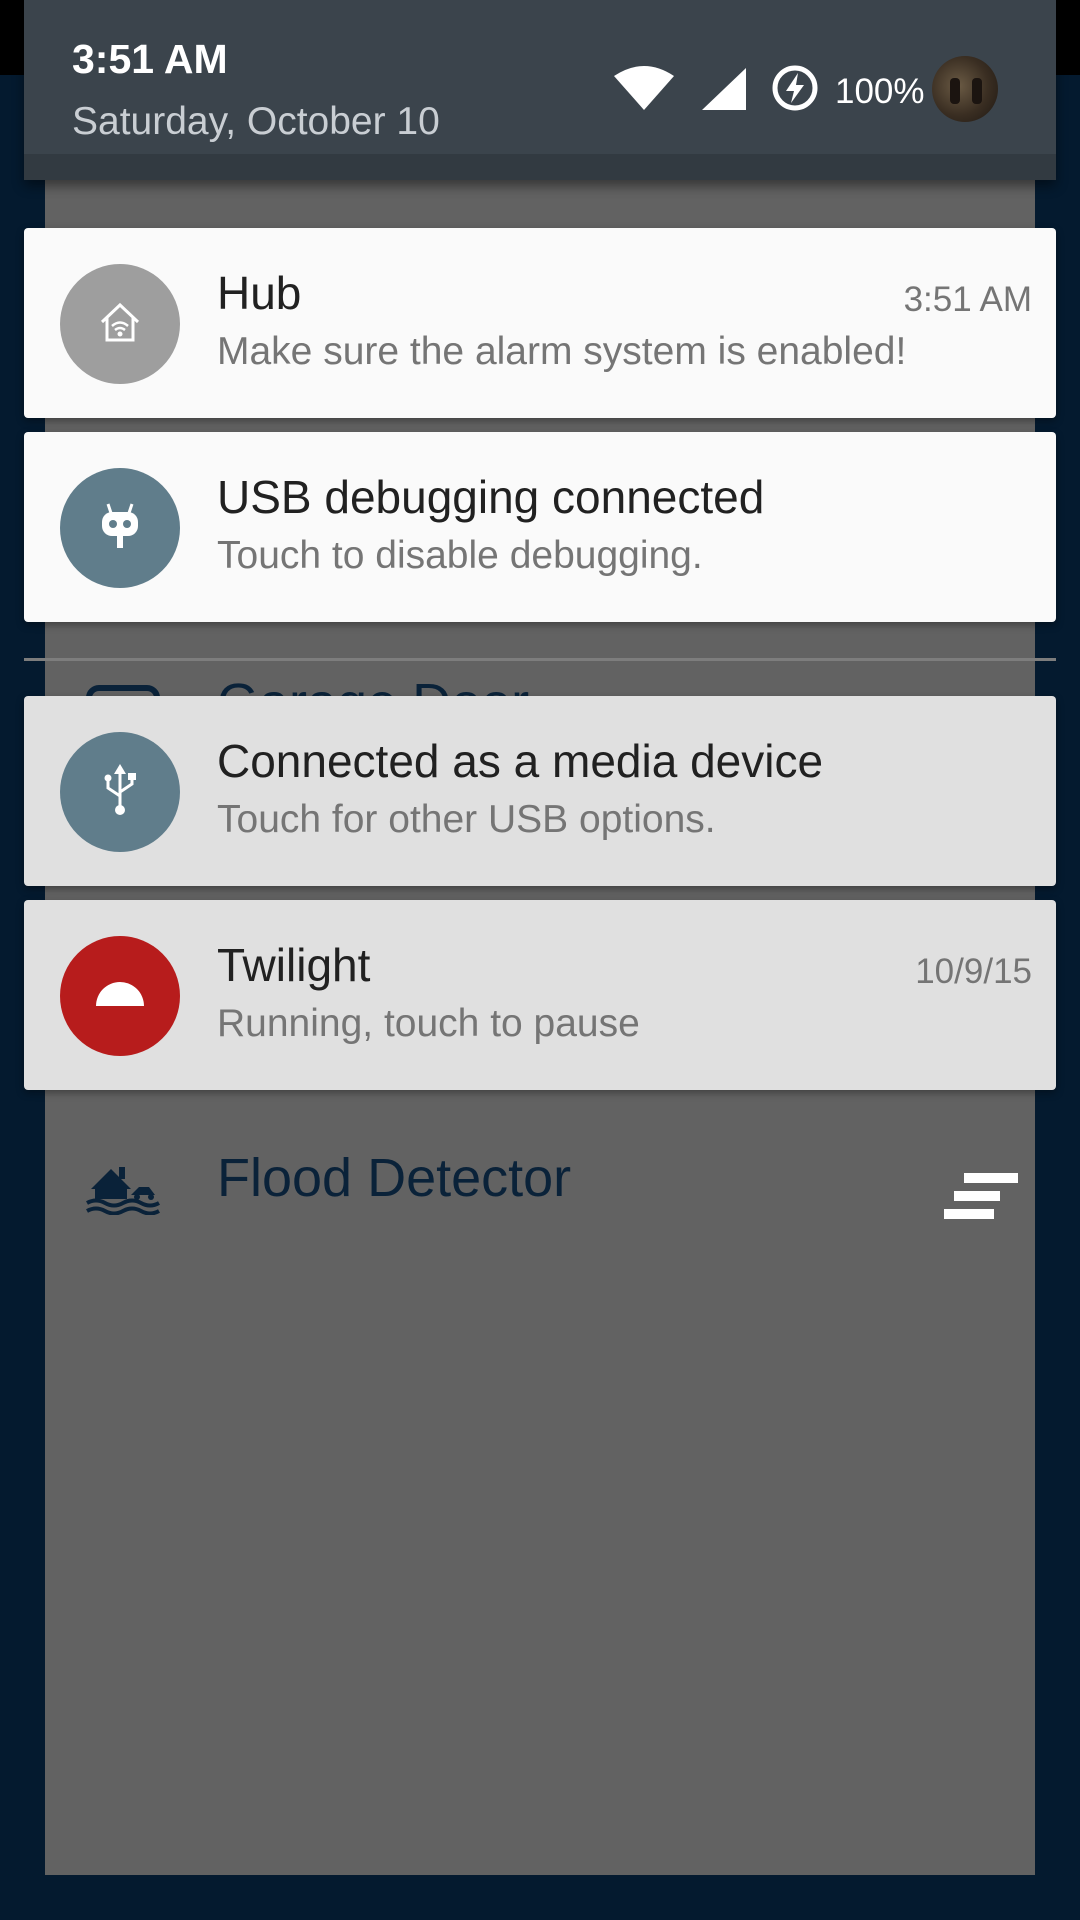 This screenshot has height=1920, width=1080. I want to click on battery-percentage: 100%, so click(880, 91).